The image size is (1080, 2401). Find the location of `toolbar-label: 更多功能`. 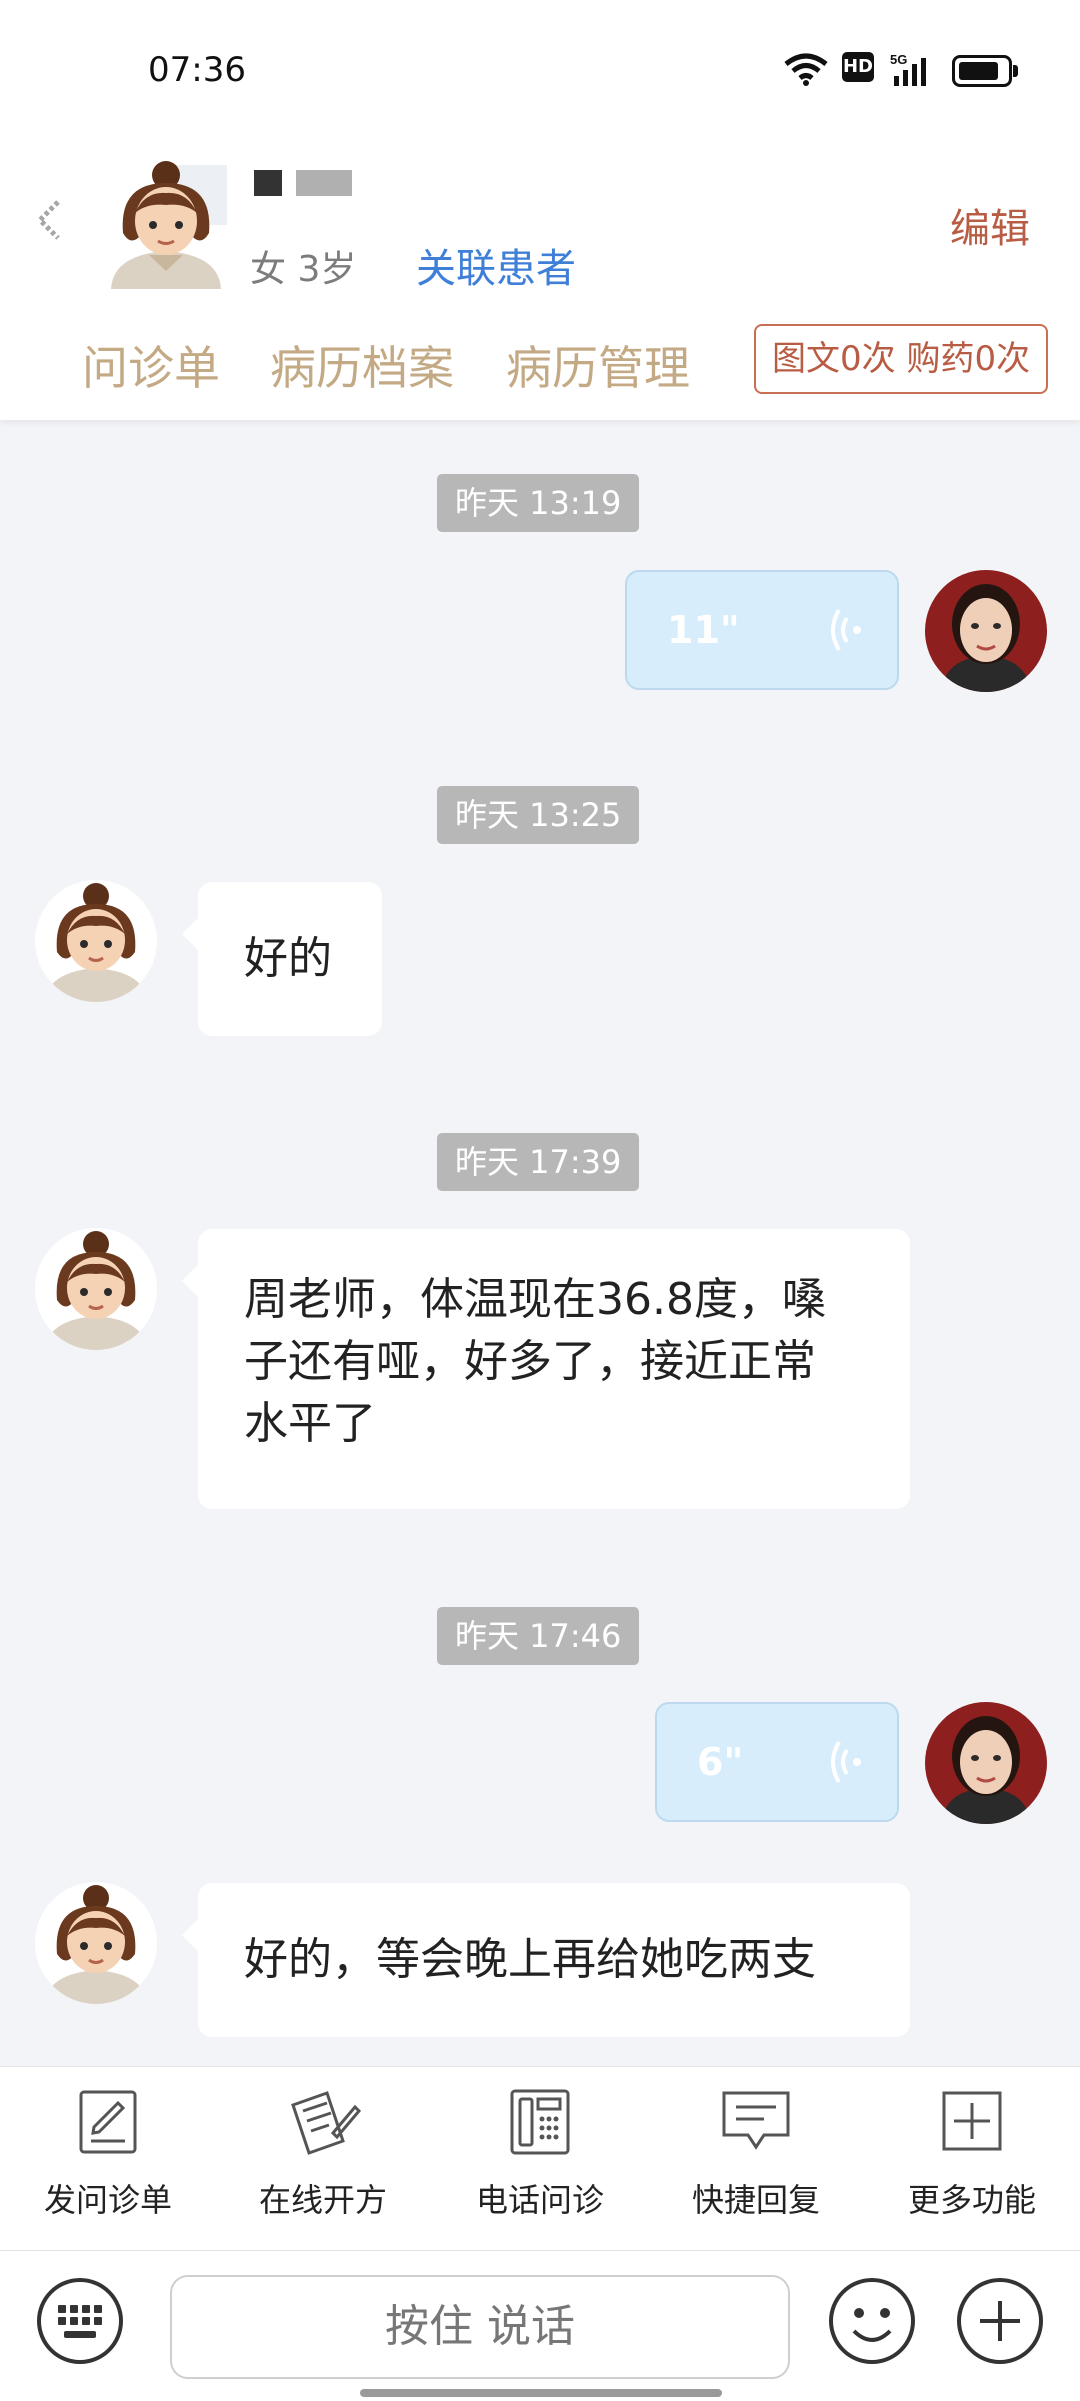

toolbar-label: 更多功能 is located at coordinates (971, 2200).